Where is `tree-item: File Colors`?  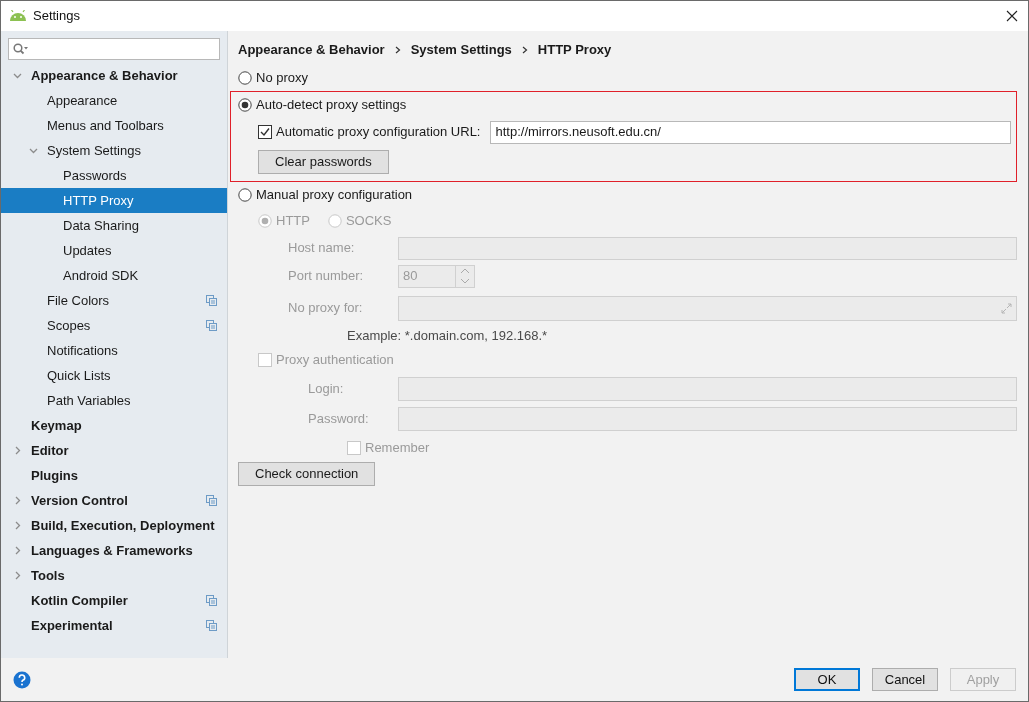
tree-item: File Colors is located at coordinates (114, 300).